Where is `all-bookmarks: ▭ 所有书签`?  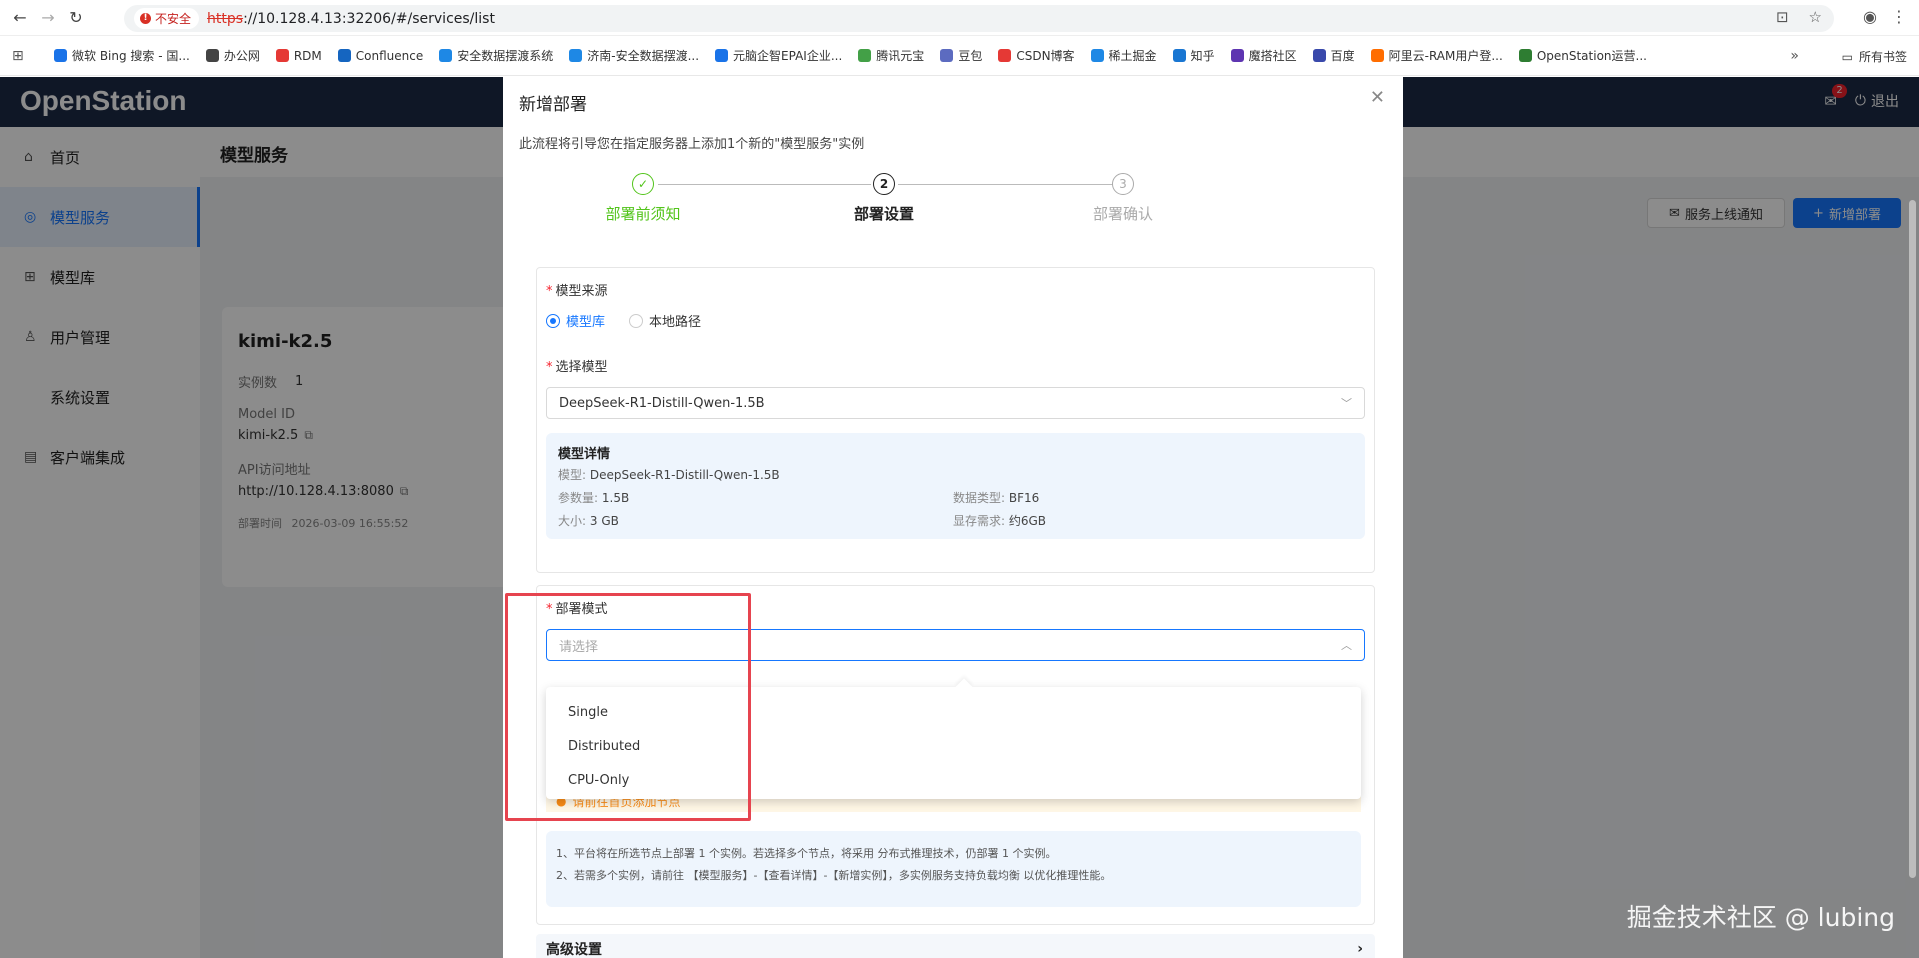 all-bookmarks: ▭ 所有书签 is located at coordinates (1874, 56).